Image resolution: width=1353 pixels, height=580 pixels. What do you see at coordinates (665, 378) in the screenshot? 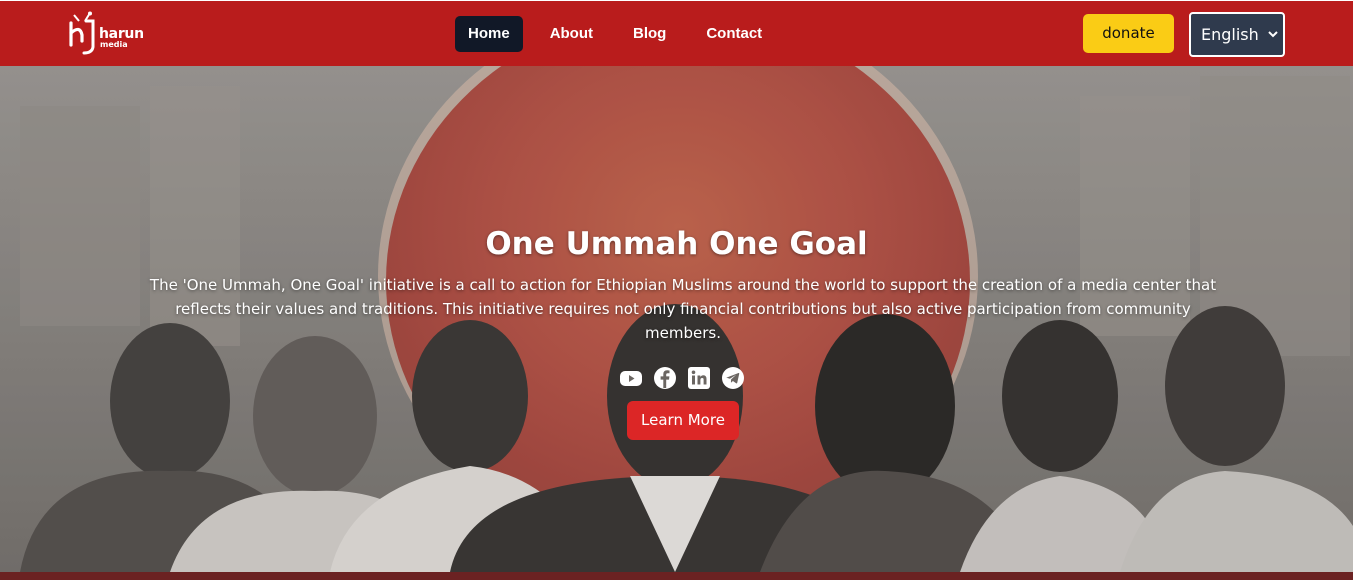
I see `facebook-icon` at bounding box center [665, 378].